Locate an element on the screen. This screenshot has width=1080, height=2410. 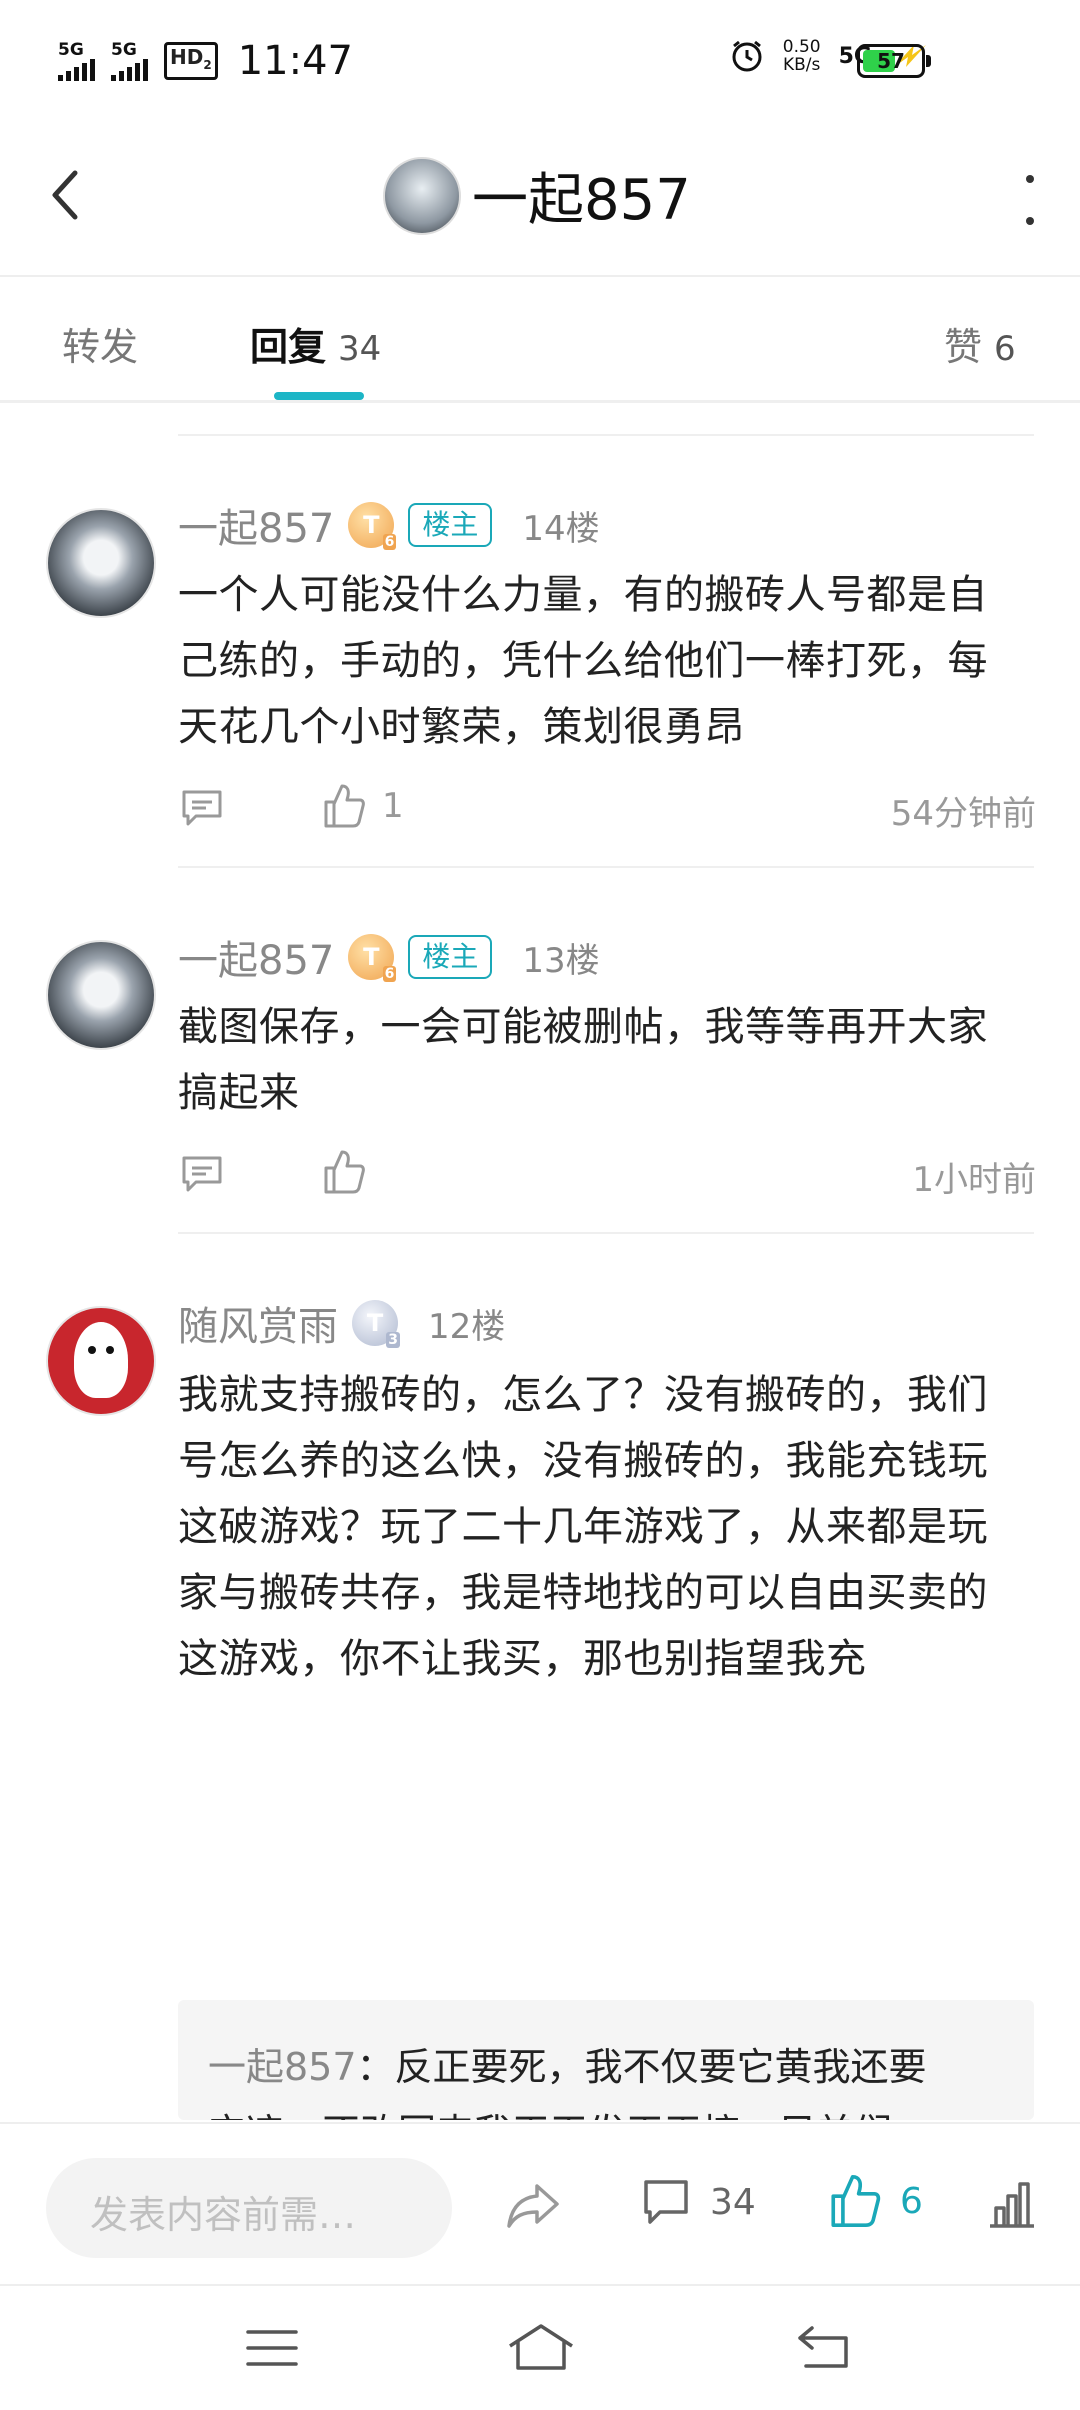
battery-level: 57 is located at coordinates (891, 61).